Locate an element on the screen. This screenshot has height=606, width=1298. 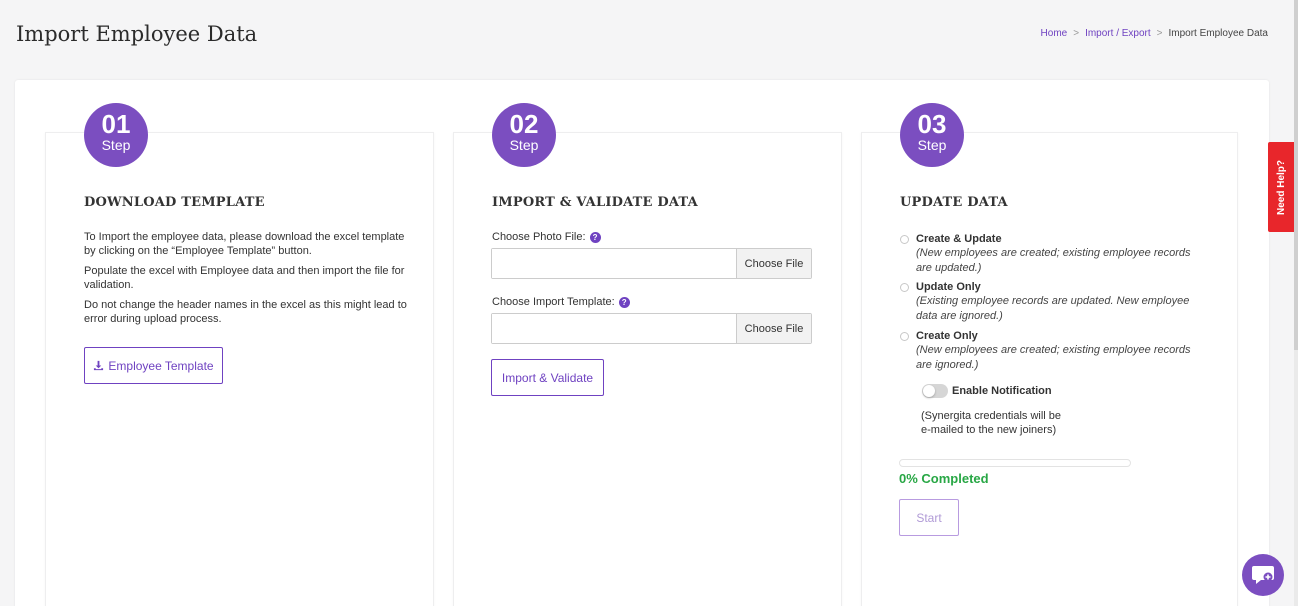
radio-update-only is located at coordinates (904, 287).